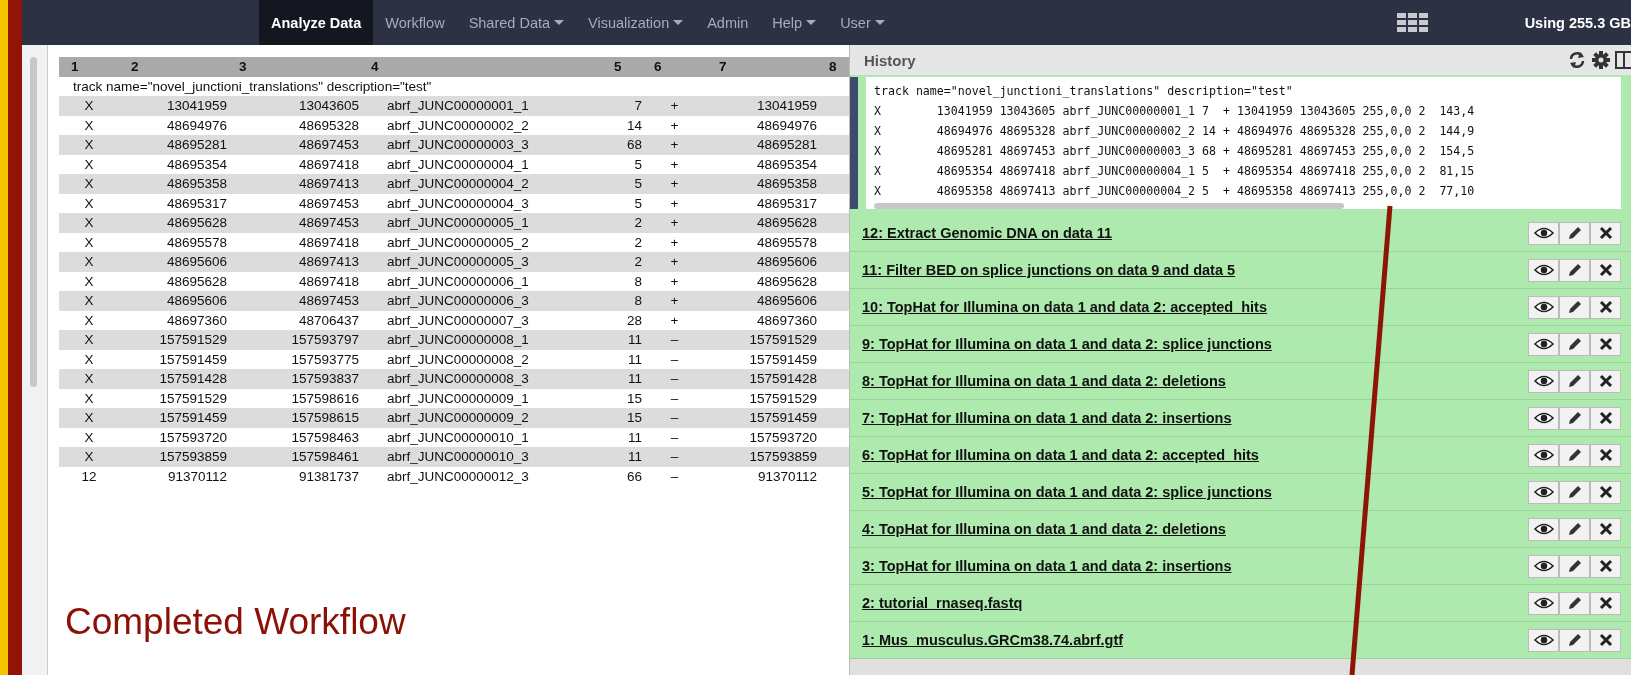 Image resolution: width=1631 pixels, height=675 pixels. I want to click on column-header: 1, so click(75, 67).